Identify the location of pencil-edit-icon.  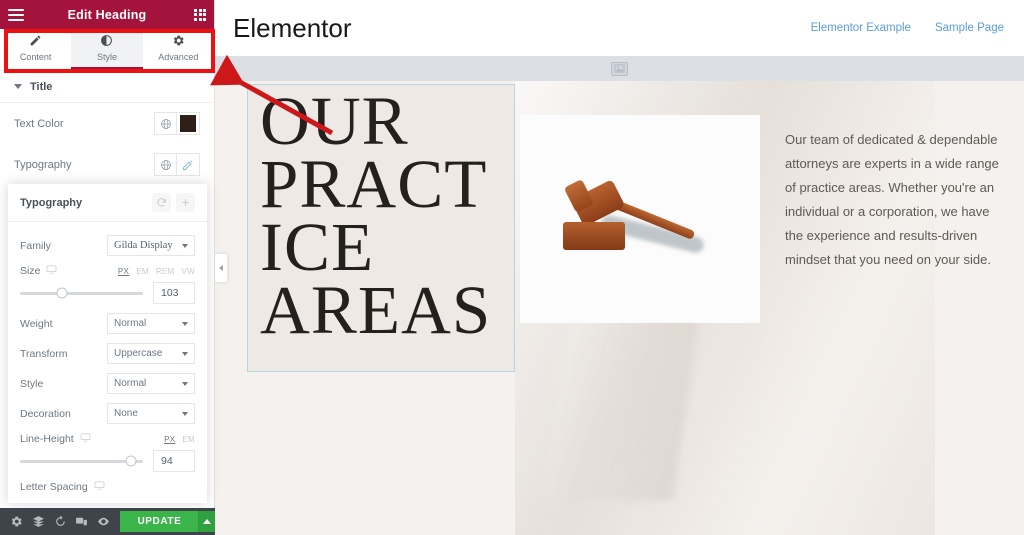
(188, 164).